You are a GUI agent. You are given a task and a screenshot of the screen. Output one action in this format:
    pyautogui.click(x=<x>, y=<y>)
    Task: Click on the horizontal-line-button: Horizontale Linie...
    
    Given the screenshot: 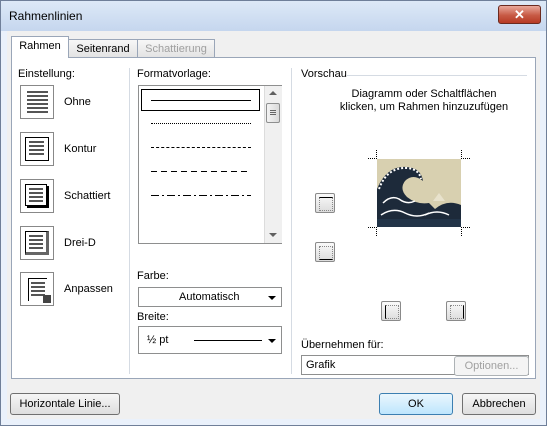 What is the action you would take?
    pyautogui.click(x=65, y=404)
    